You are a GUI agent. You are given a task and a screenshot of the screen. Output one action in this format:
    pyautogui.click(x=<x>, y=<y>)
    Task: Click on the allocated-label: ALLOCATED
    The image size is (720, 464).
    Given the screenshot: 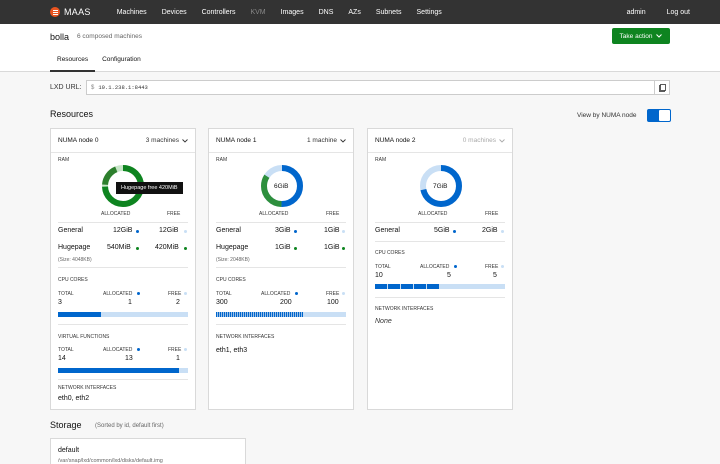 What is the action you would take?
    pyautogui.click(x=274, y=214)
    